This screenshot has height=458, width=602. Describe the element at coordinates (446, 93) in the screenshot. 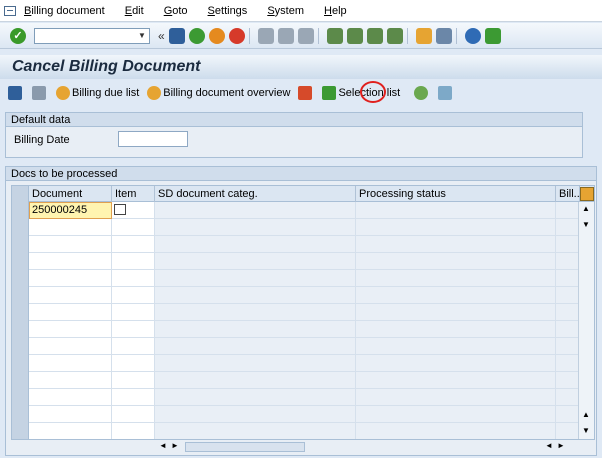

I see `add-entry-button` at that location.